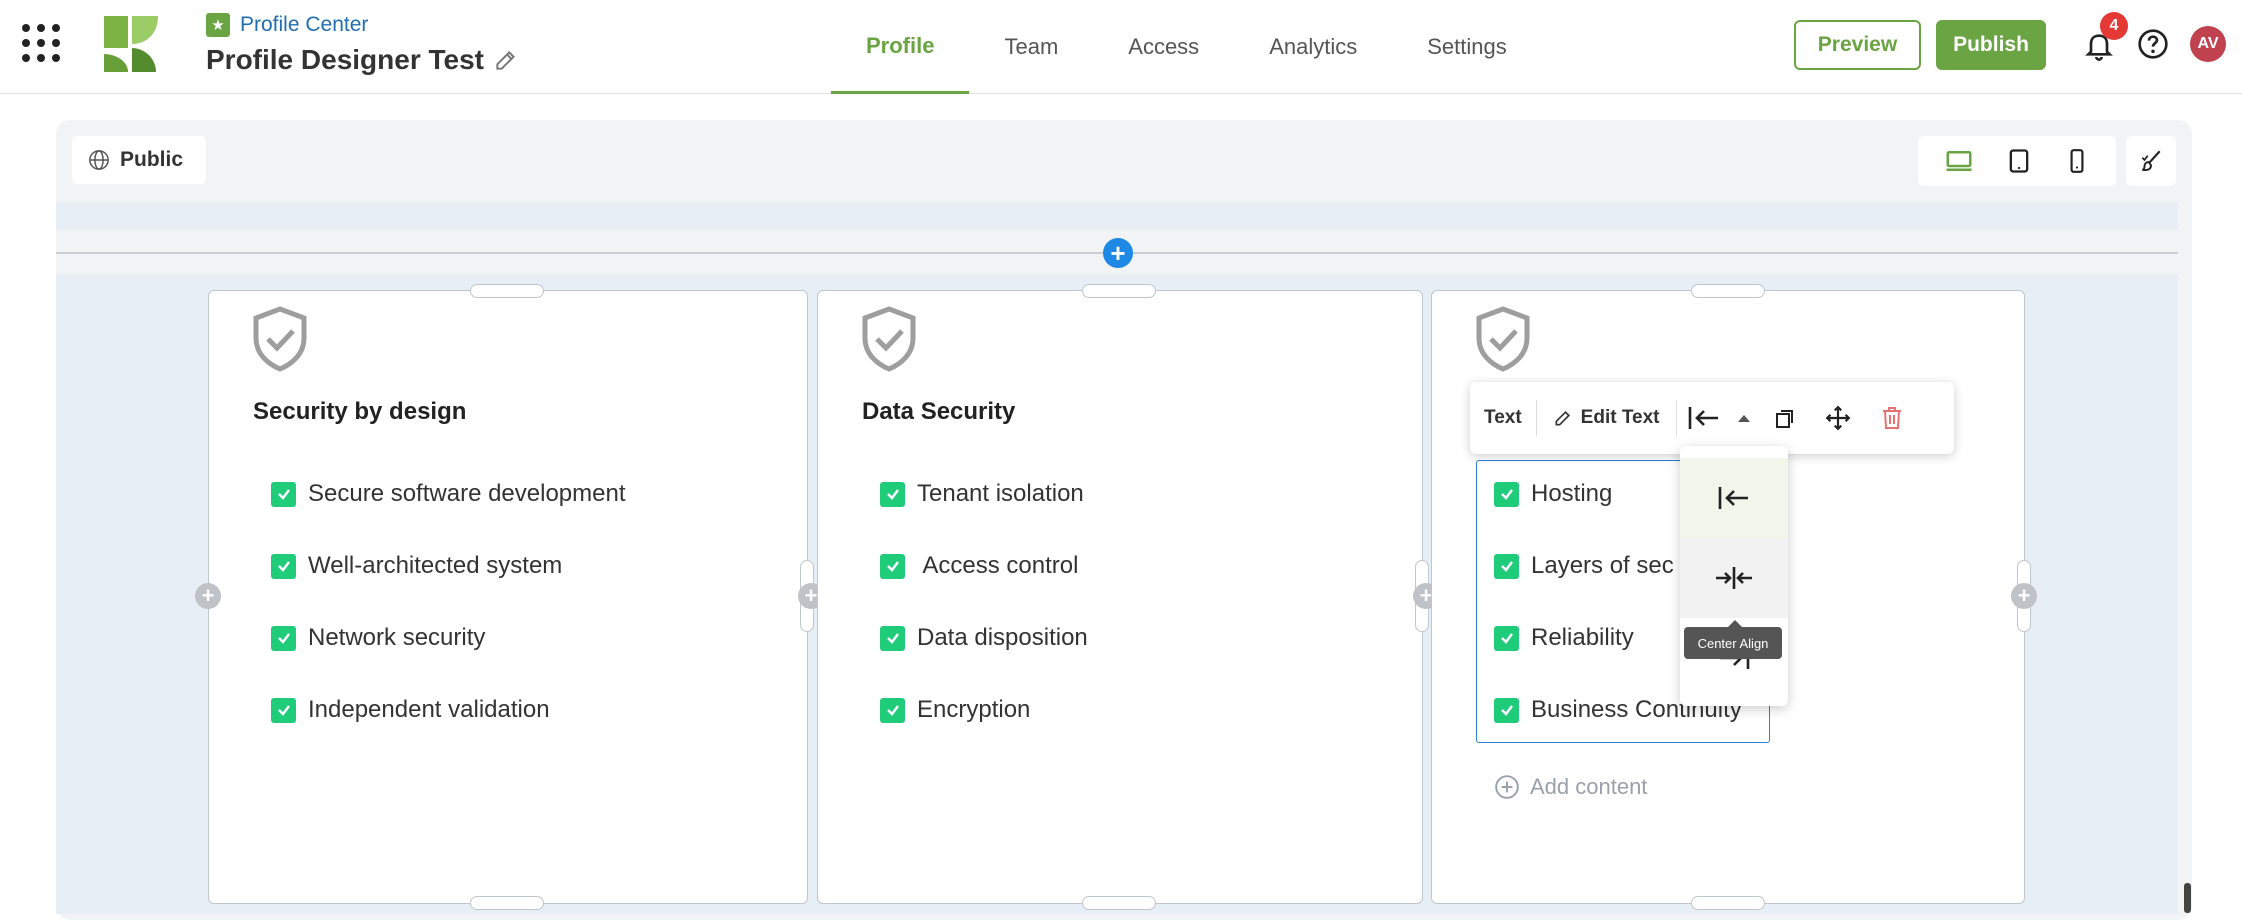  I want to click on tablet-icon, so click(2019, 161).